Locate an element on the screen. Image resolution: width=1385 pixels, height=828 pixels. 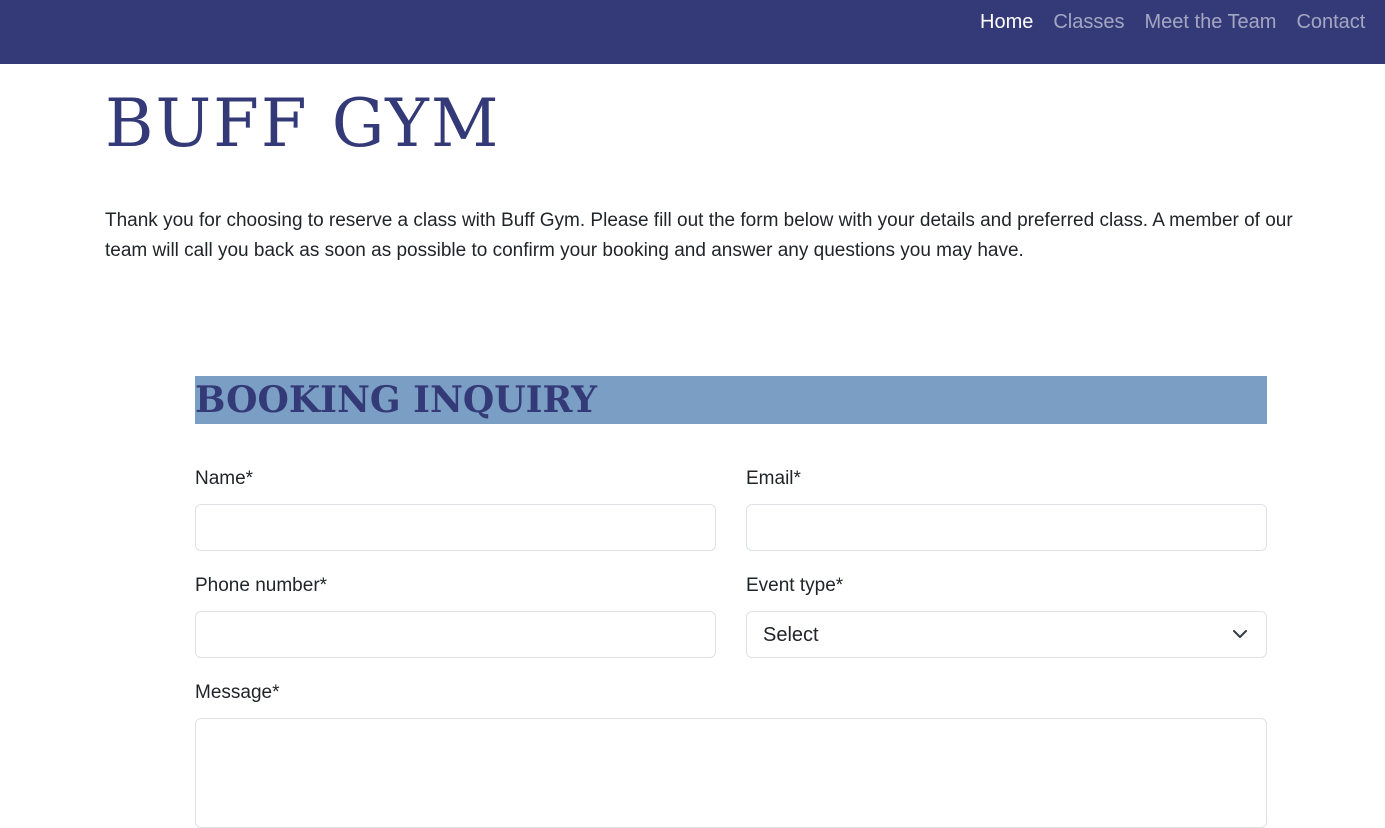
event-type-label: Event type* is located at coordinates (795, 585).